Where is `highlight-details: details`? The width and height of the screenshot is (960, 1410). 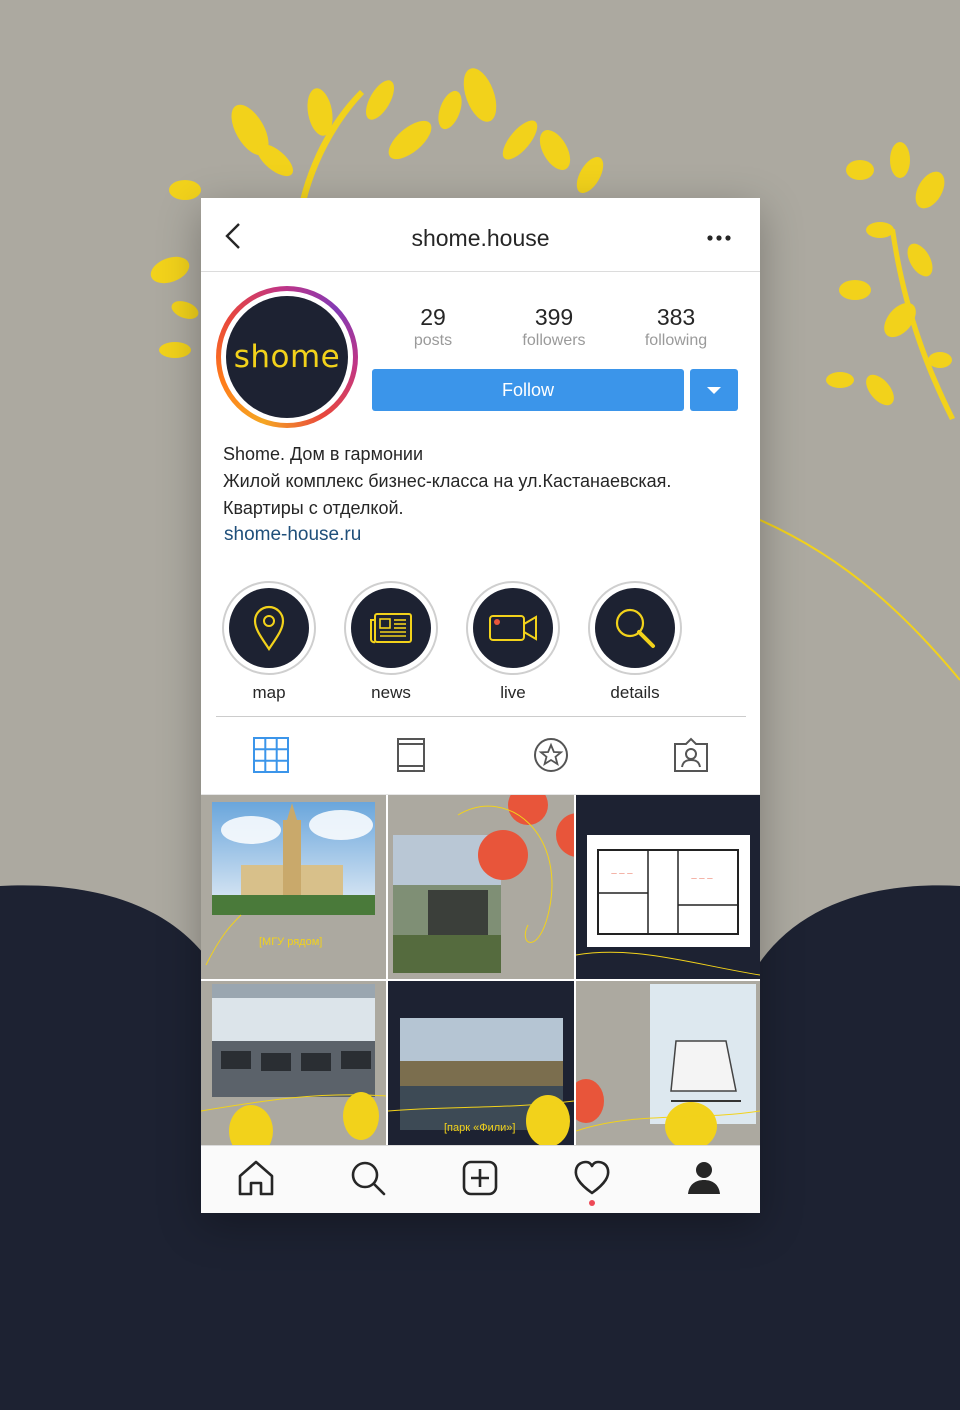
highlight-details: details is located at coordinates (635, 642).